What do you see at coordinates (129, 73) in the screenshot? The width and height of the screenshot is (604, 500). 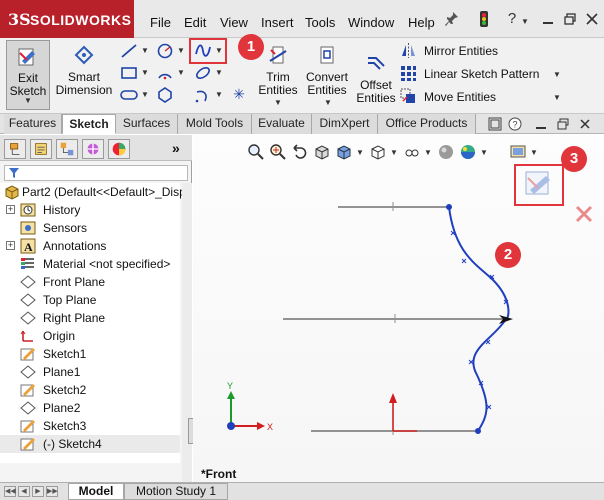 I see `rectangle-tool-icon` at bounding box center [129, 73].